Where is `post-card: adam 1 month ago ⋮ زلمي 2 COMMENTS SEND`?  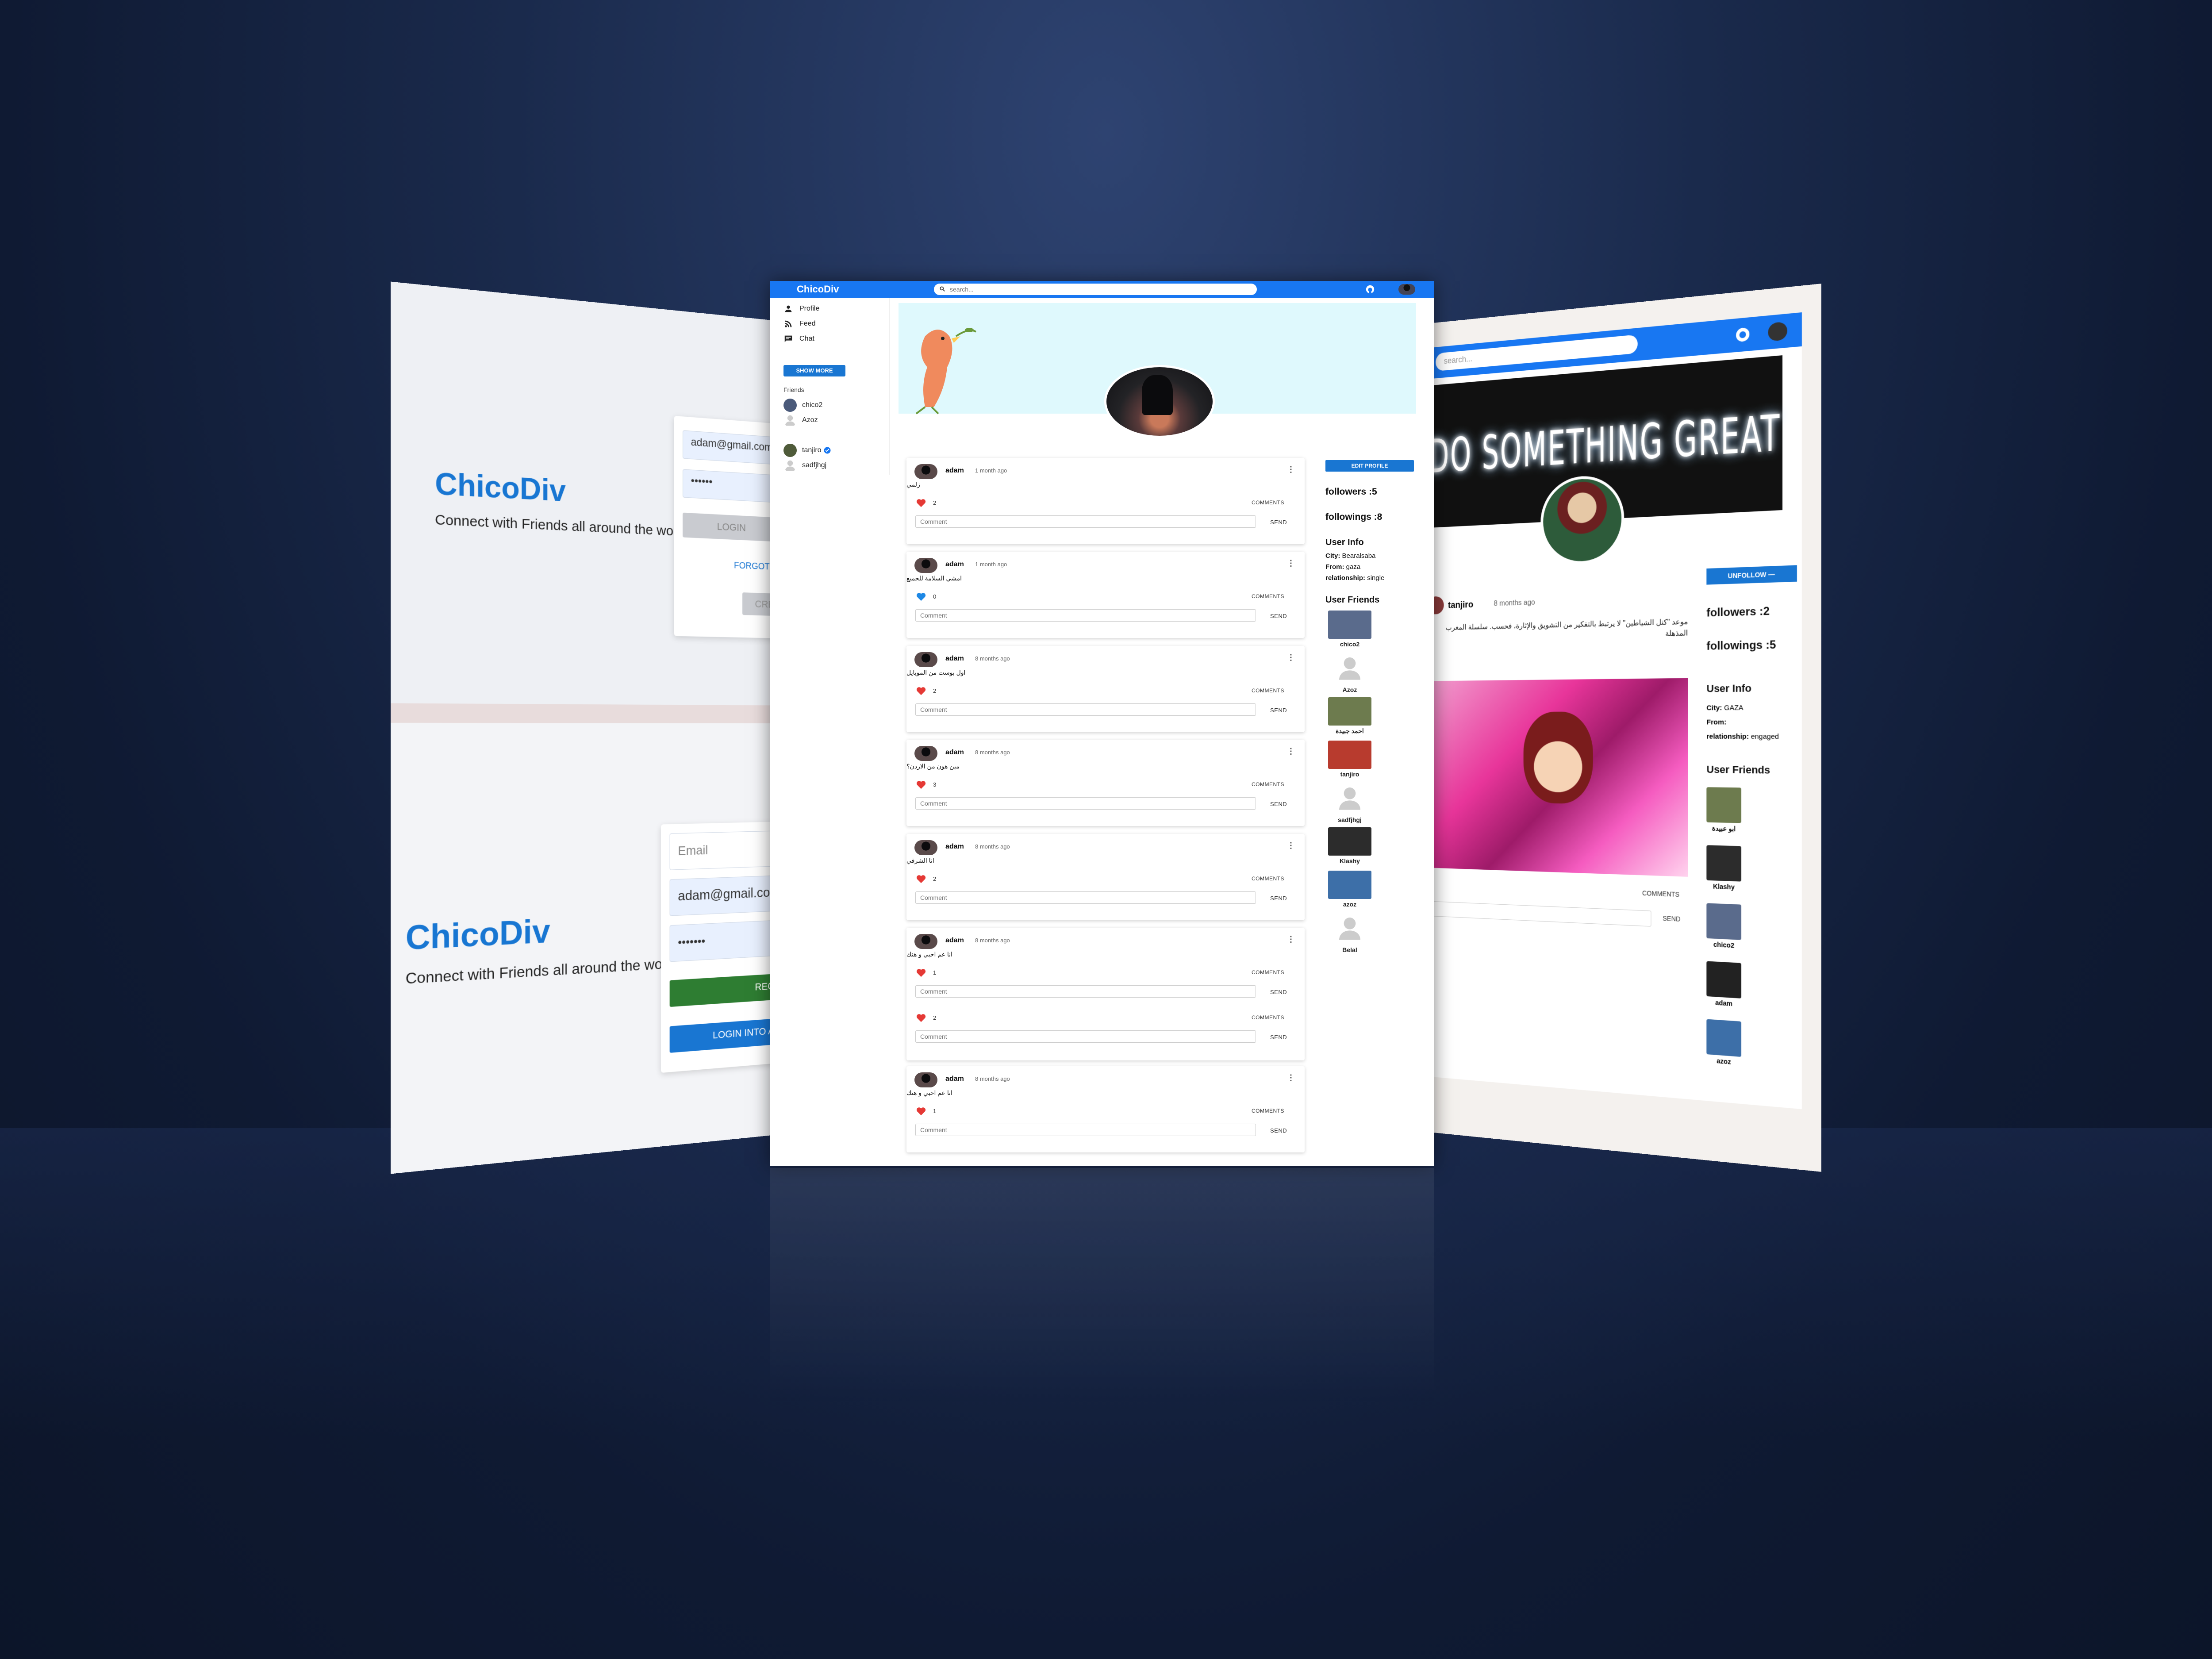
post-card: adam 1 month ago ⋮ زلمي 2 COMMENTS SEND is located at coordinates (1106, 501).